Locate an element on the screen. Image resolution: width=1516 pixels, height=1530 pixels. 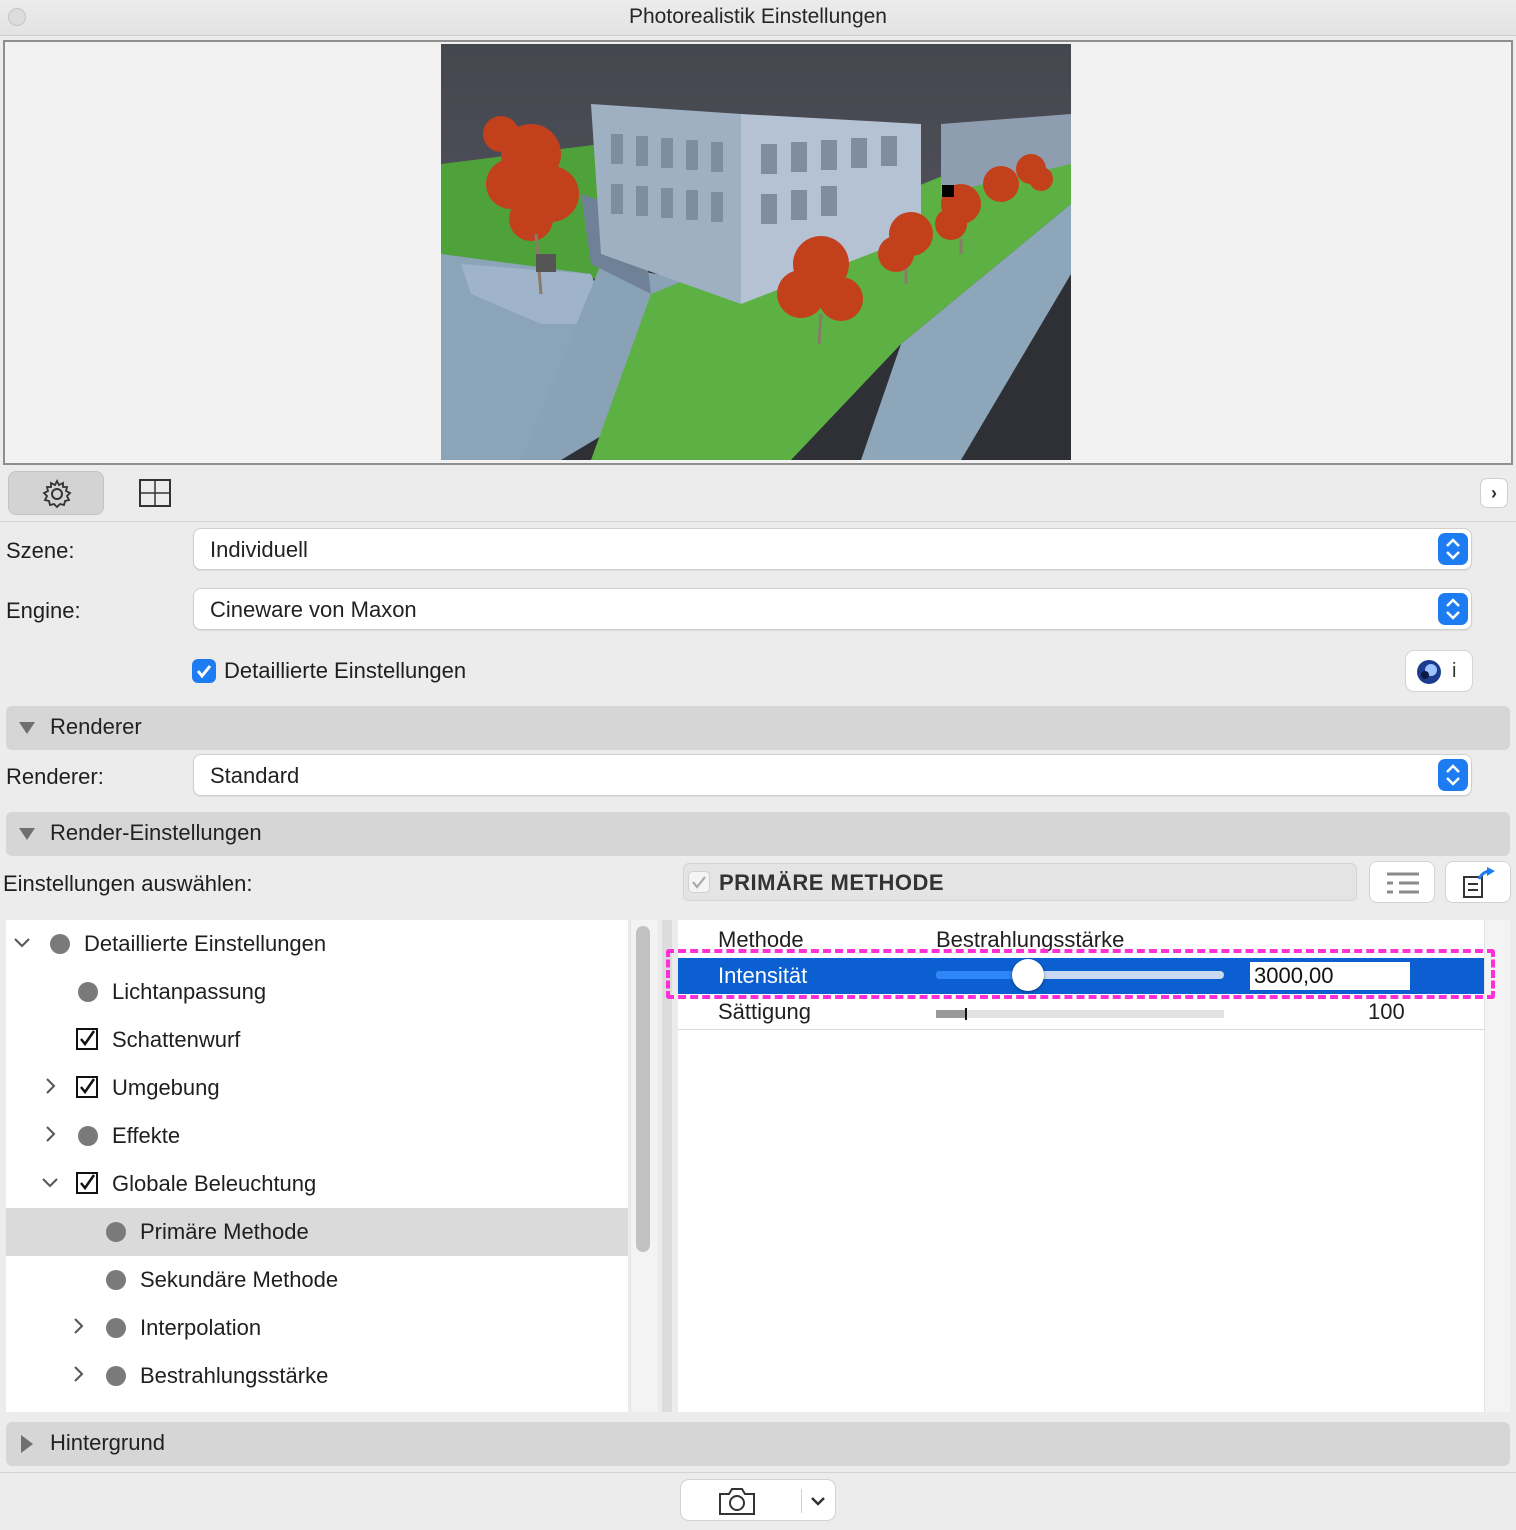
tree-scrollbar-thumb is located at coordinates (643, 1089).